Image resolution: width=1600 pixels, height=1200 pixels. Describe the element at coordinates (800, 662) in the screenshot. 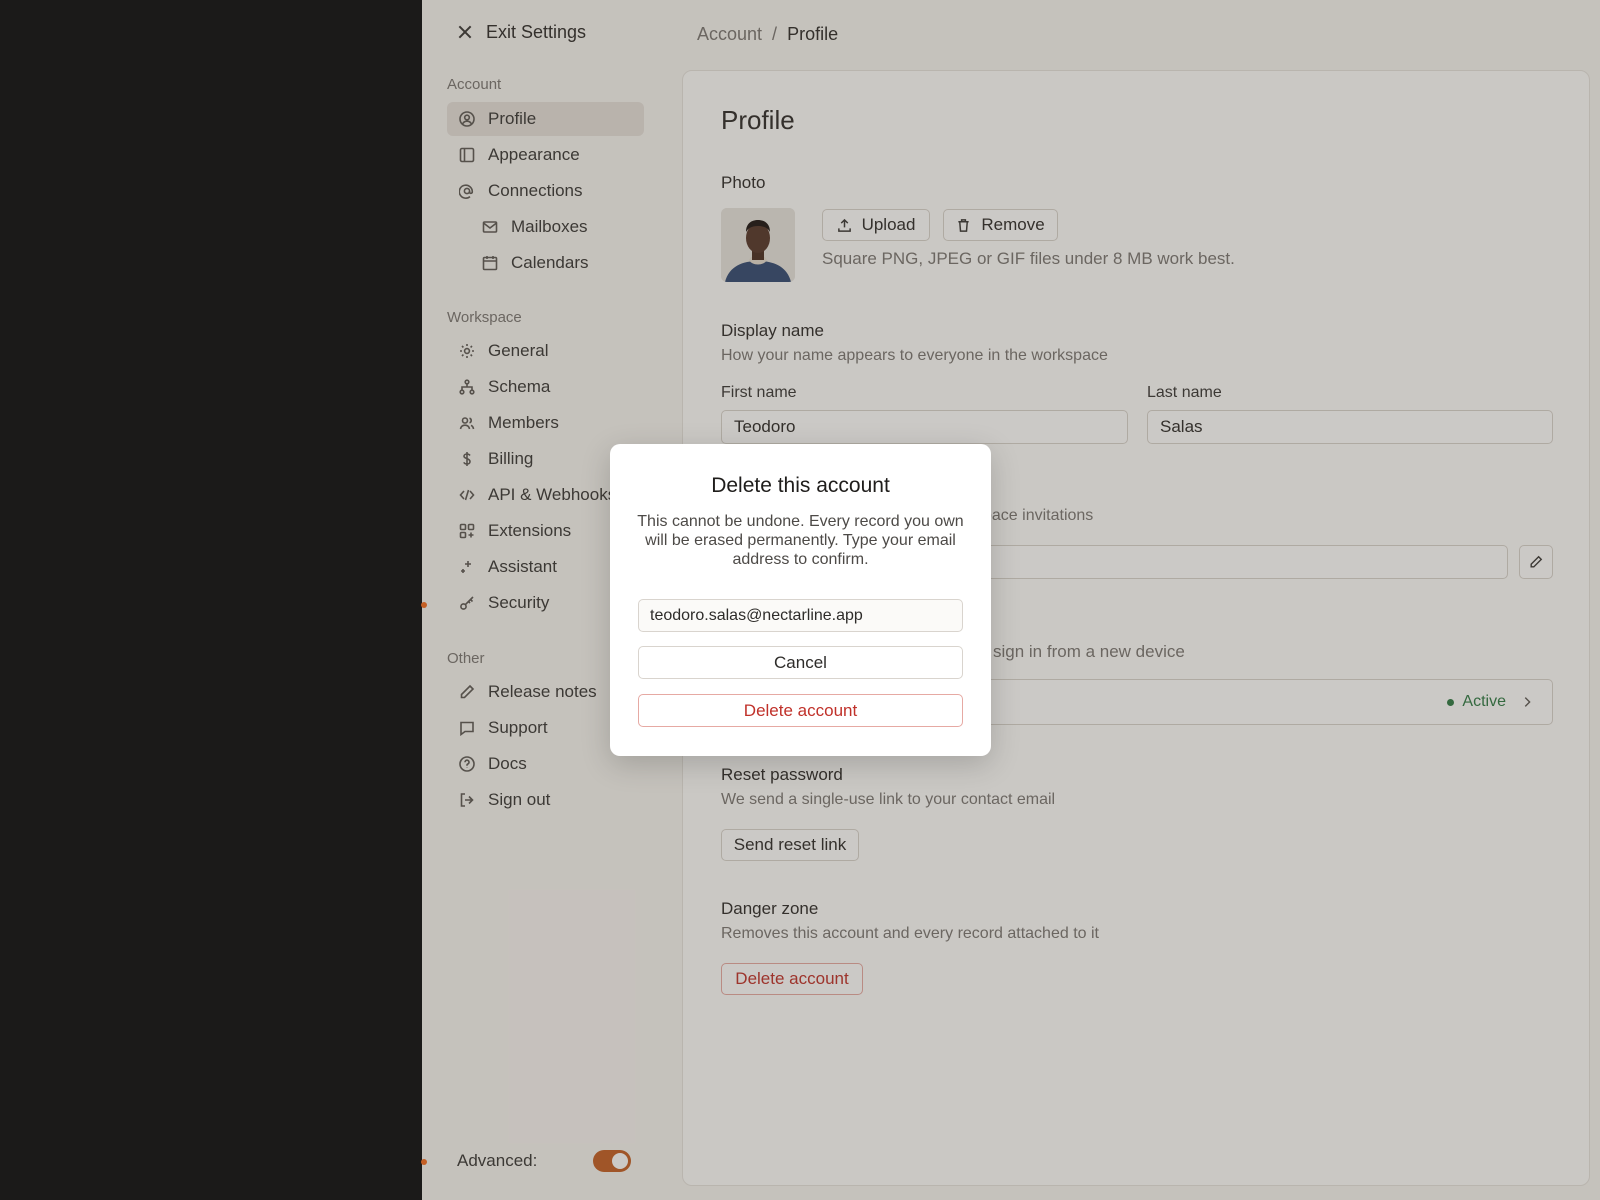

I see `cancel-button: Cancel` at that location.